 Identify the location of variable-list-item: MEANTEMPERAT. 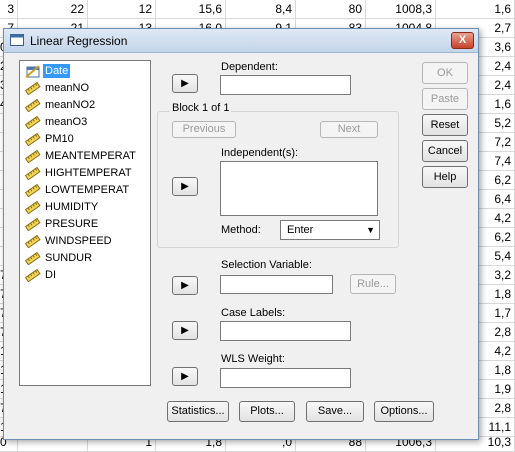
(85, 156).